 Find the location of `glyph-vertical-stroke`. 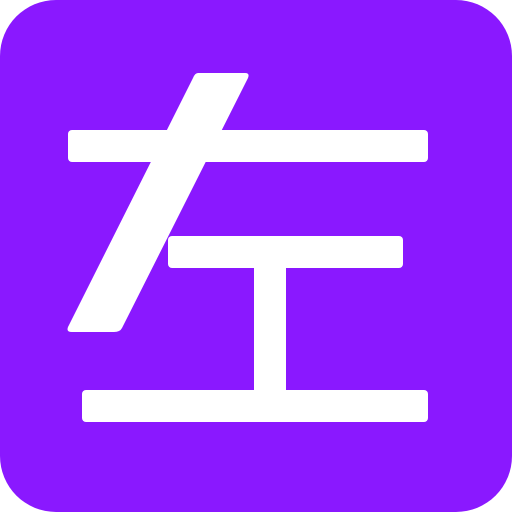

glyph-vertical-stroke is located at coordinates (270, 328).